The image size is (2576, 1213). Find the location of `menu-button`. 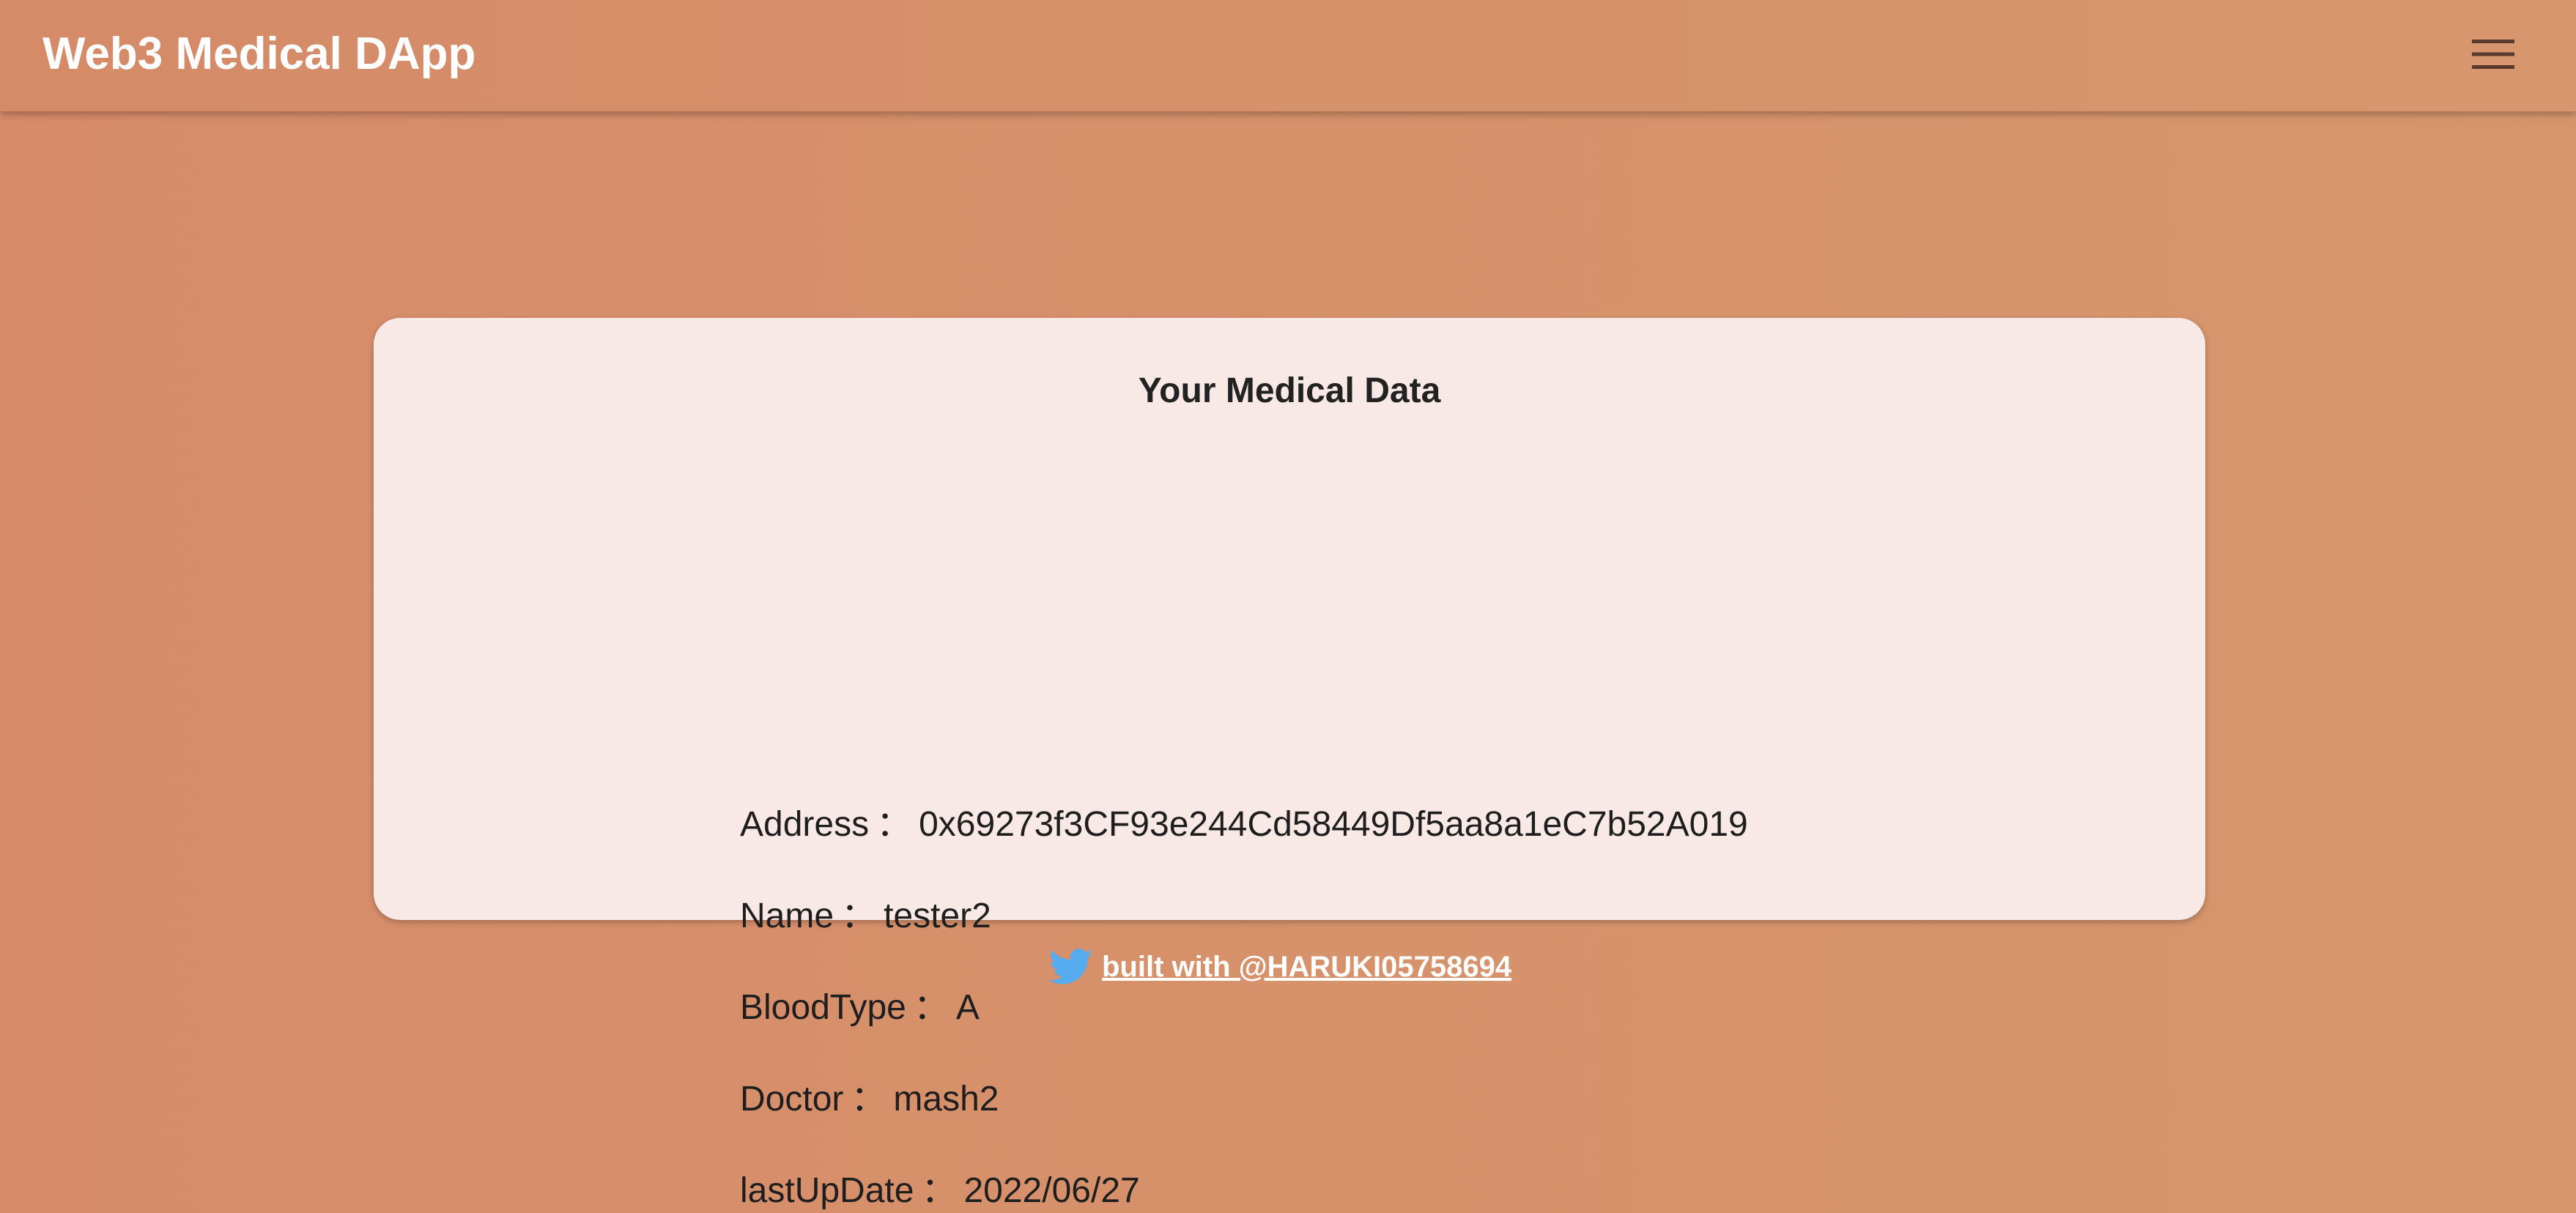

menu-button is located at coordinates (2492, 55).